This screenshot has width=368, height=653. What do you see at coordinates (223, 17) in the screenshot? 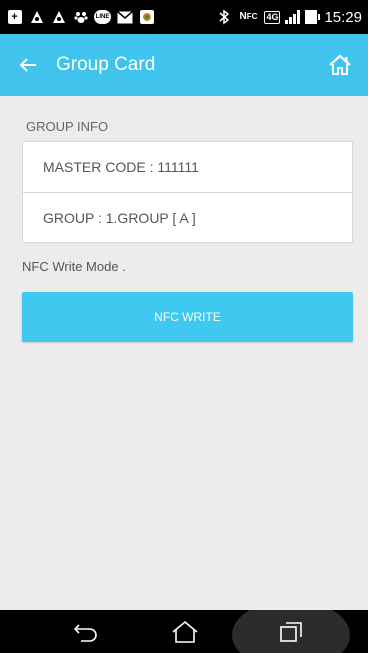
I see `bluetooth-icon` at bounding box center [223, 17].